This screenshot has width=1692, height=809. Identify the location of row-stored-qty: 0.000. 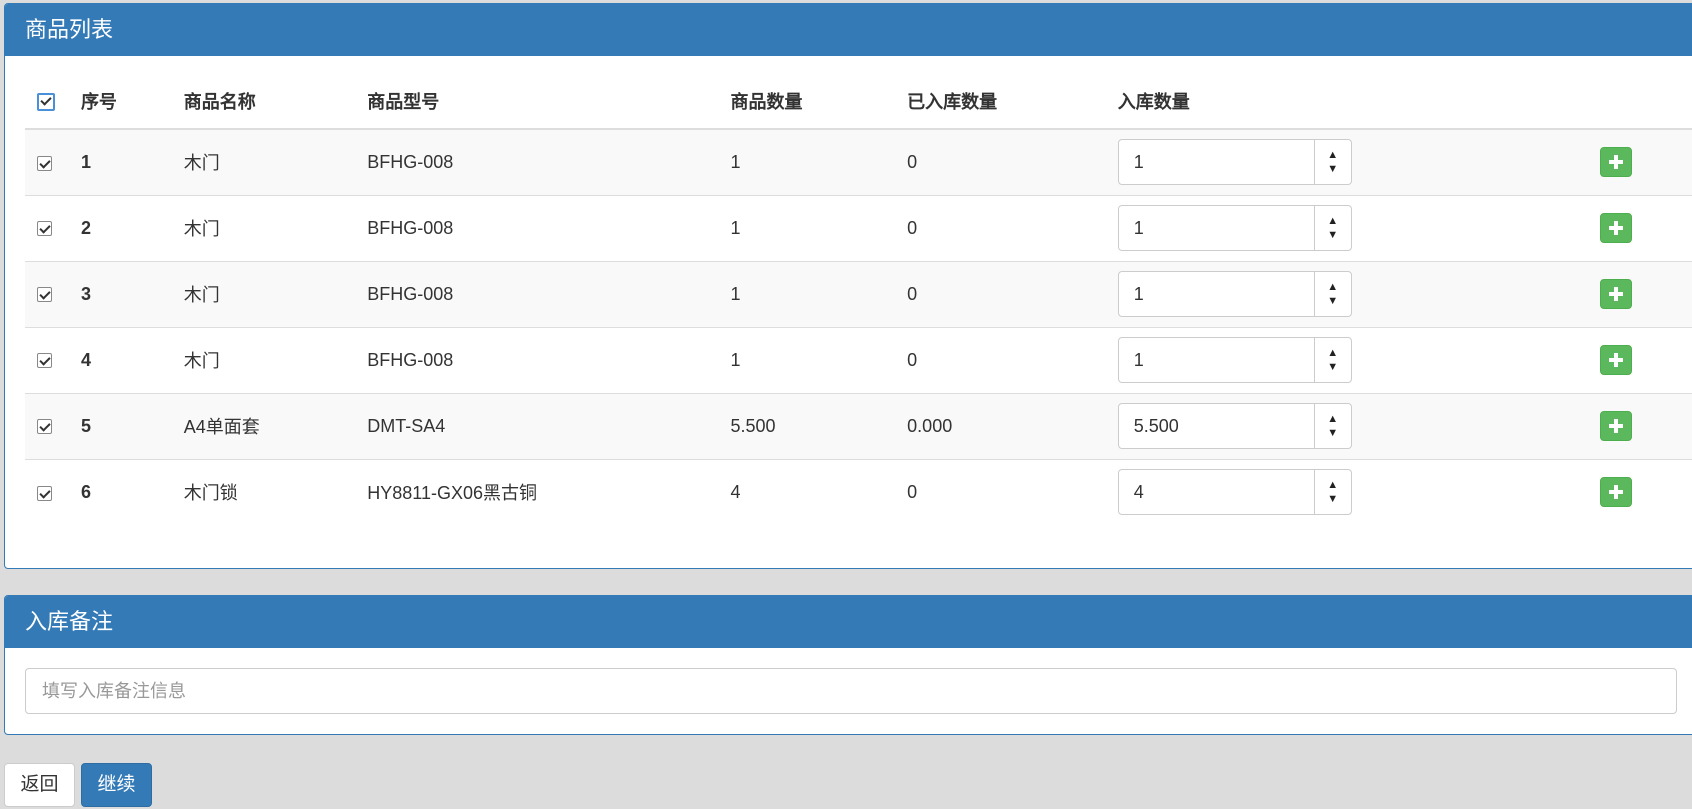
(1012, 425).